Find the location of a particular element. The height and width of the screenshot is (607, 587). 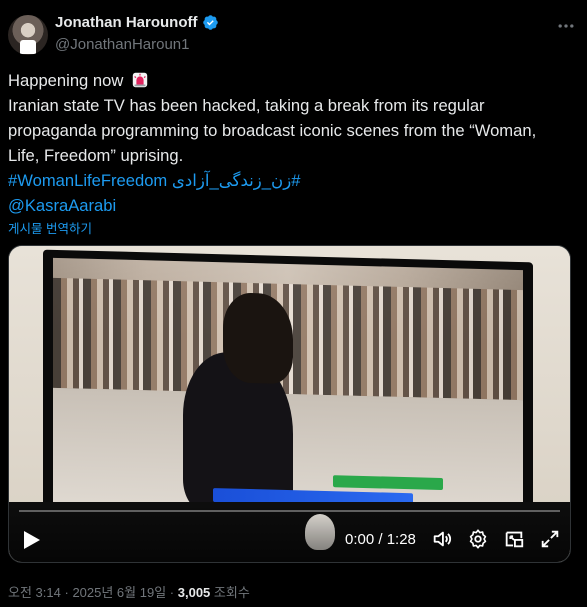

video-controls: 0:00 / 1:28 is located at coordinates (289, 533).